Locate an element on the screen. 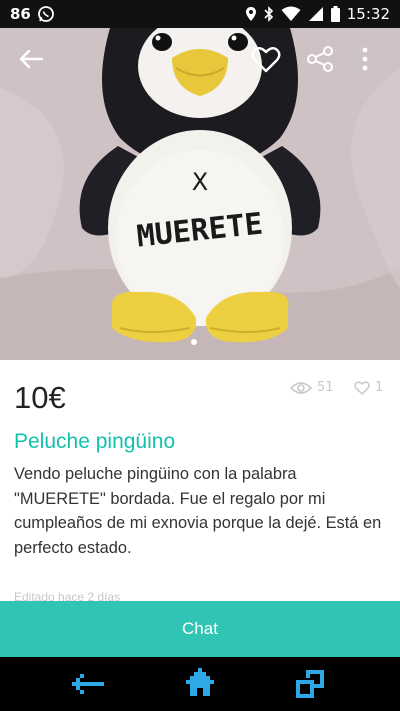 The width and height of the screenshot is (400, 711). favorite-button is located at coordinates (266, 59).